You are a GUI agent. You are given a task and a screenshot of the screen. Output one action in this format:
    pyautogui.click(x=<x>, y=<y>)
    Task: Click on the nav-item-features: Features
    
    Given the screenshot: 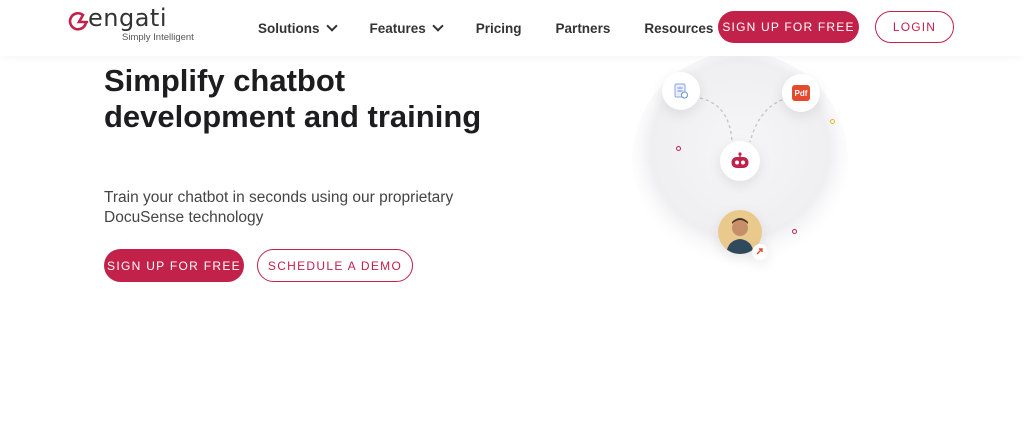 What is the action you would take?
    pyautogui.click(x=406, y=28)
    